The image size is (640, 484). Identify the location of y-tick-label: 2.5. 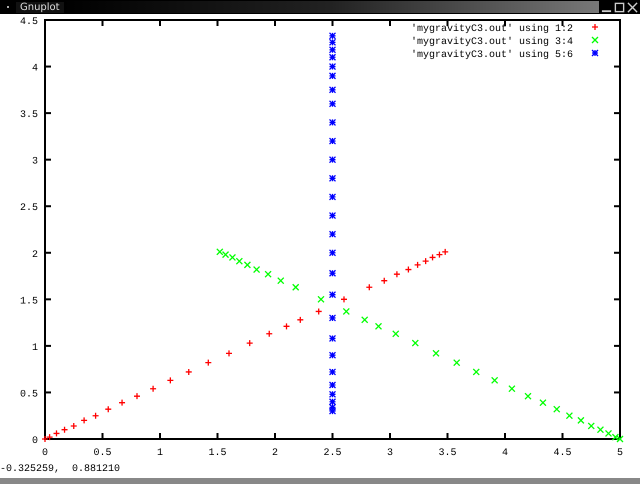
(29, 208).